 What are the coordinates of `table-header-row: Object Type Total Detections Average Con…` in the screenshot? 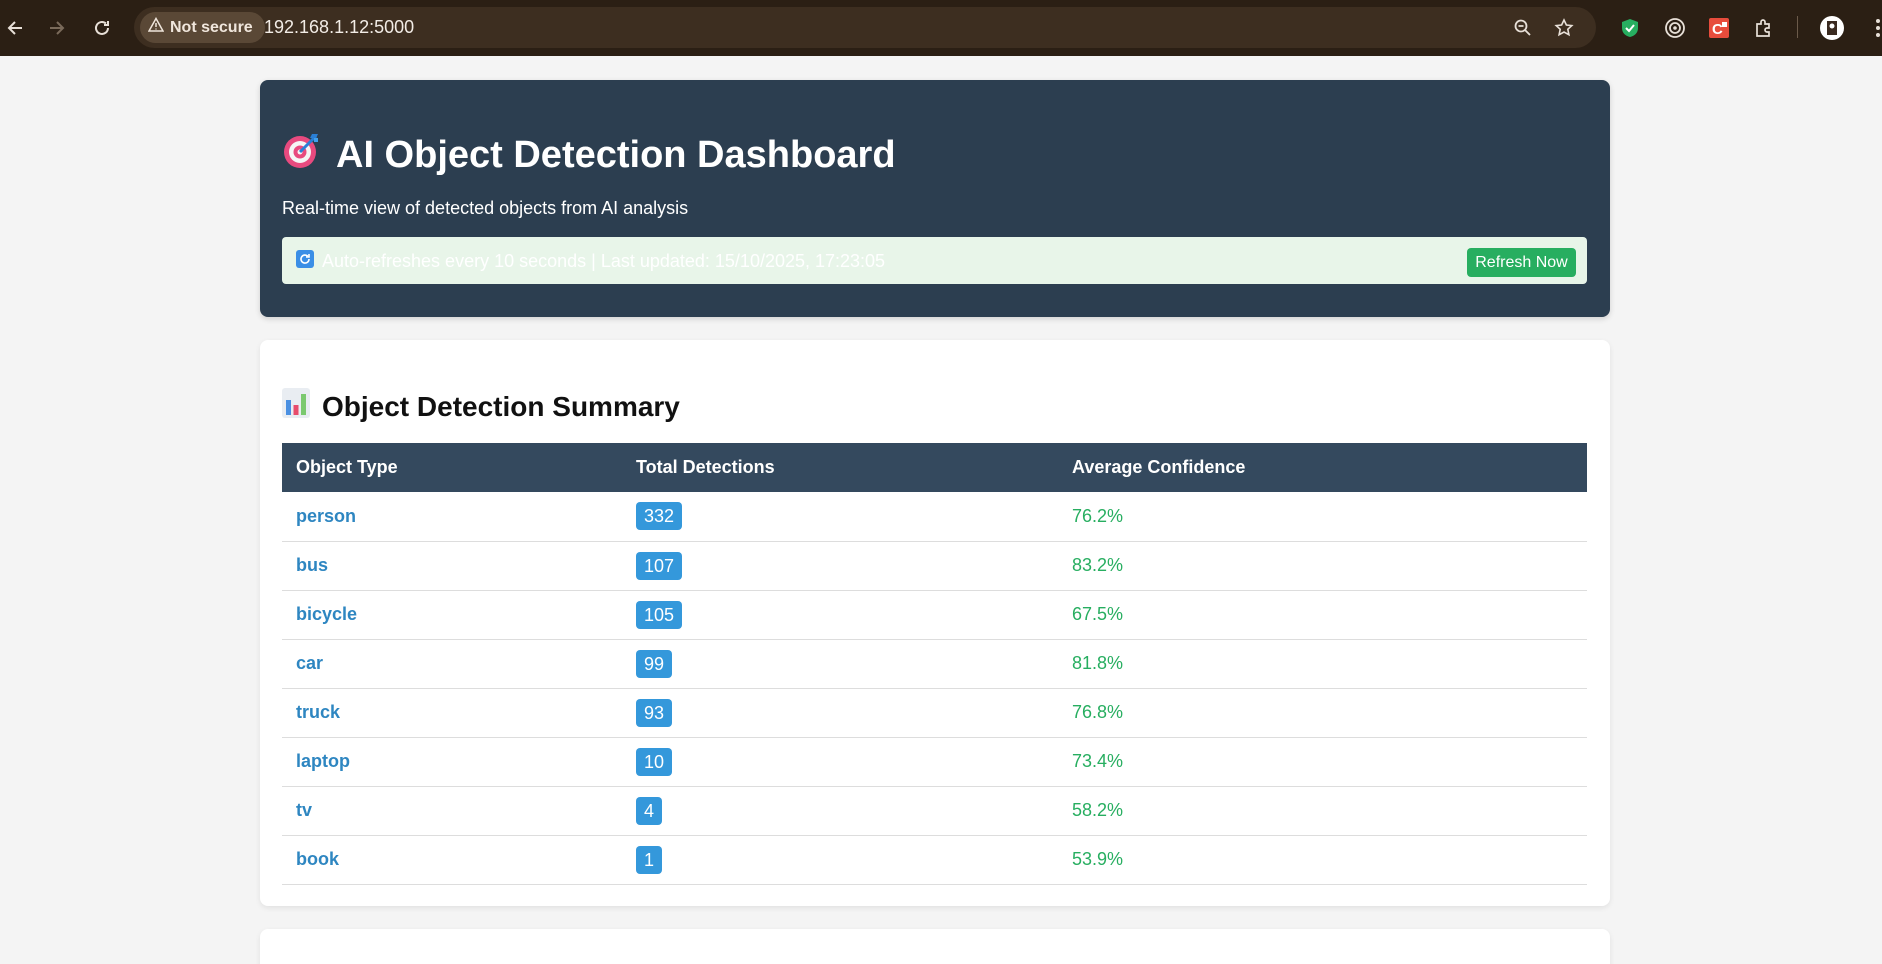 It's located at (934, 467).